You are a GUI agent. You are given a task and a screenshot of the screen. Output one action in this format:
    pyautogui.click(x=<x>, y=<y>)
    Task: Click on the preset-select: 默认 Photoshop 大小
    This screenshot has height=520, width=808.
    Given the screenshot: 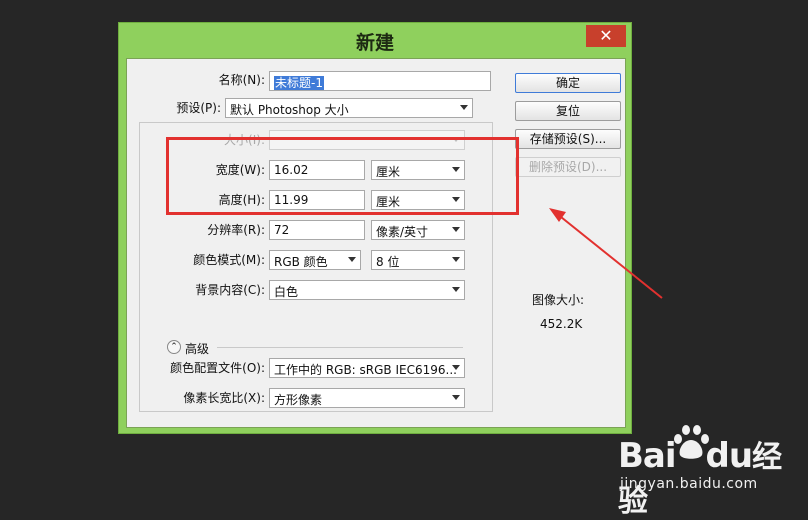 What is the action you would take?
    pyautogui.click(x=349, y=108)
    